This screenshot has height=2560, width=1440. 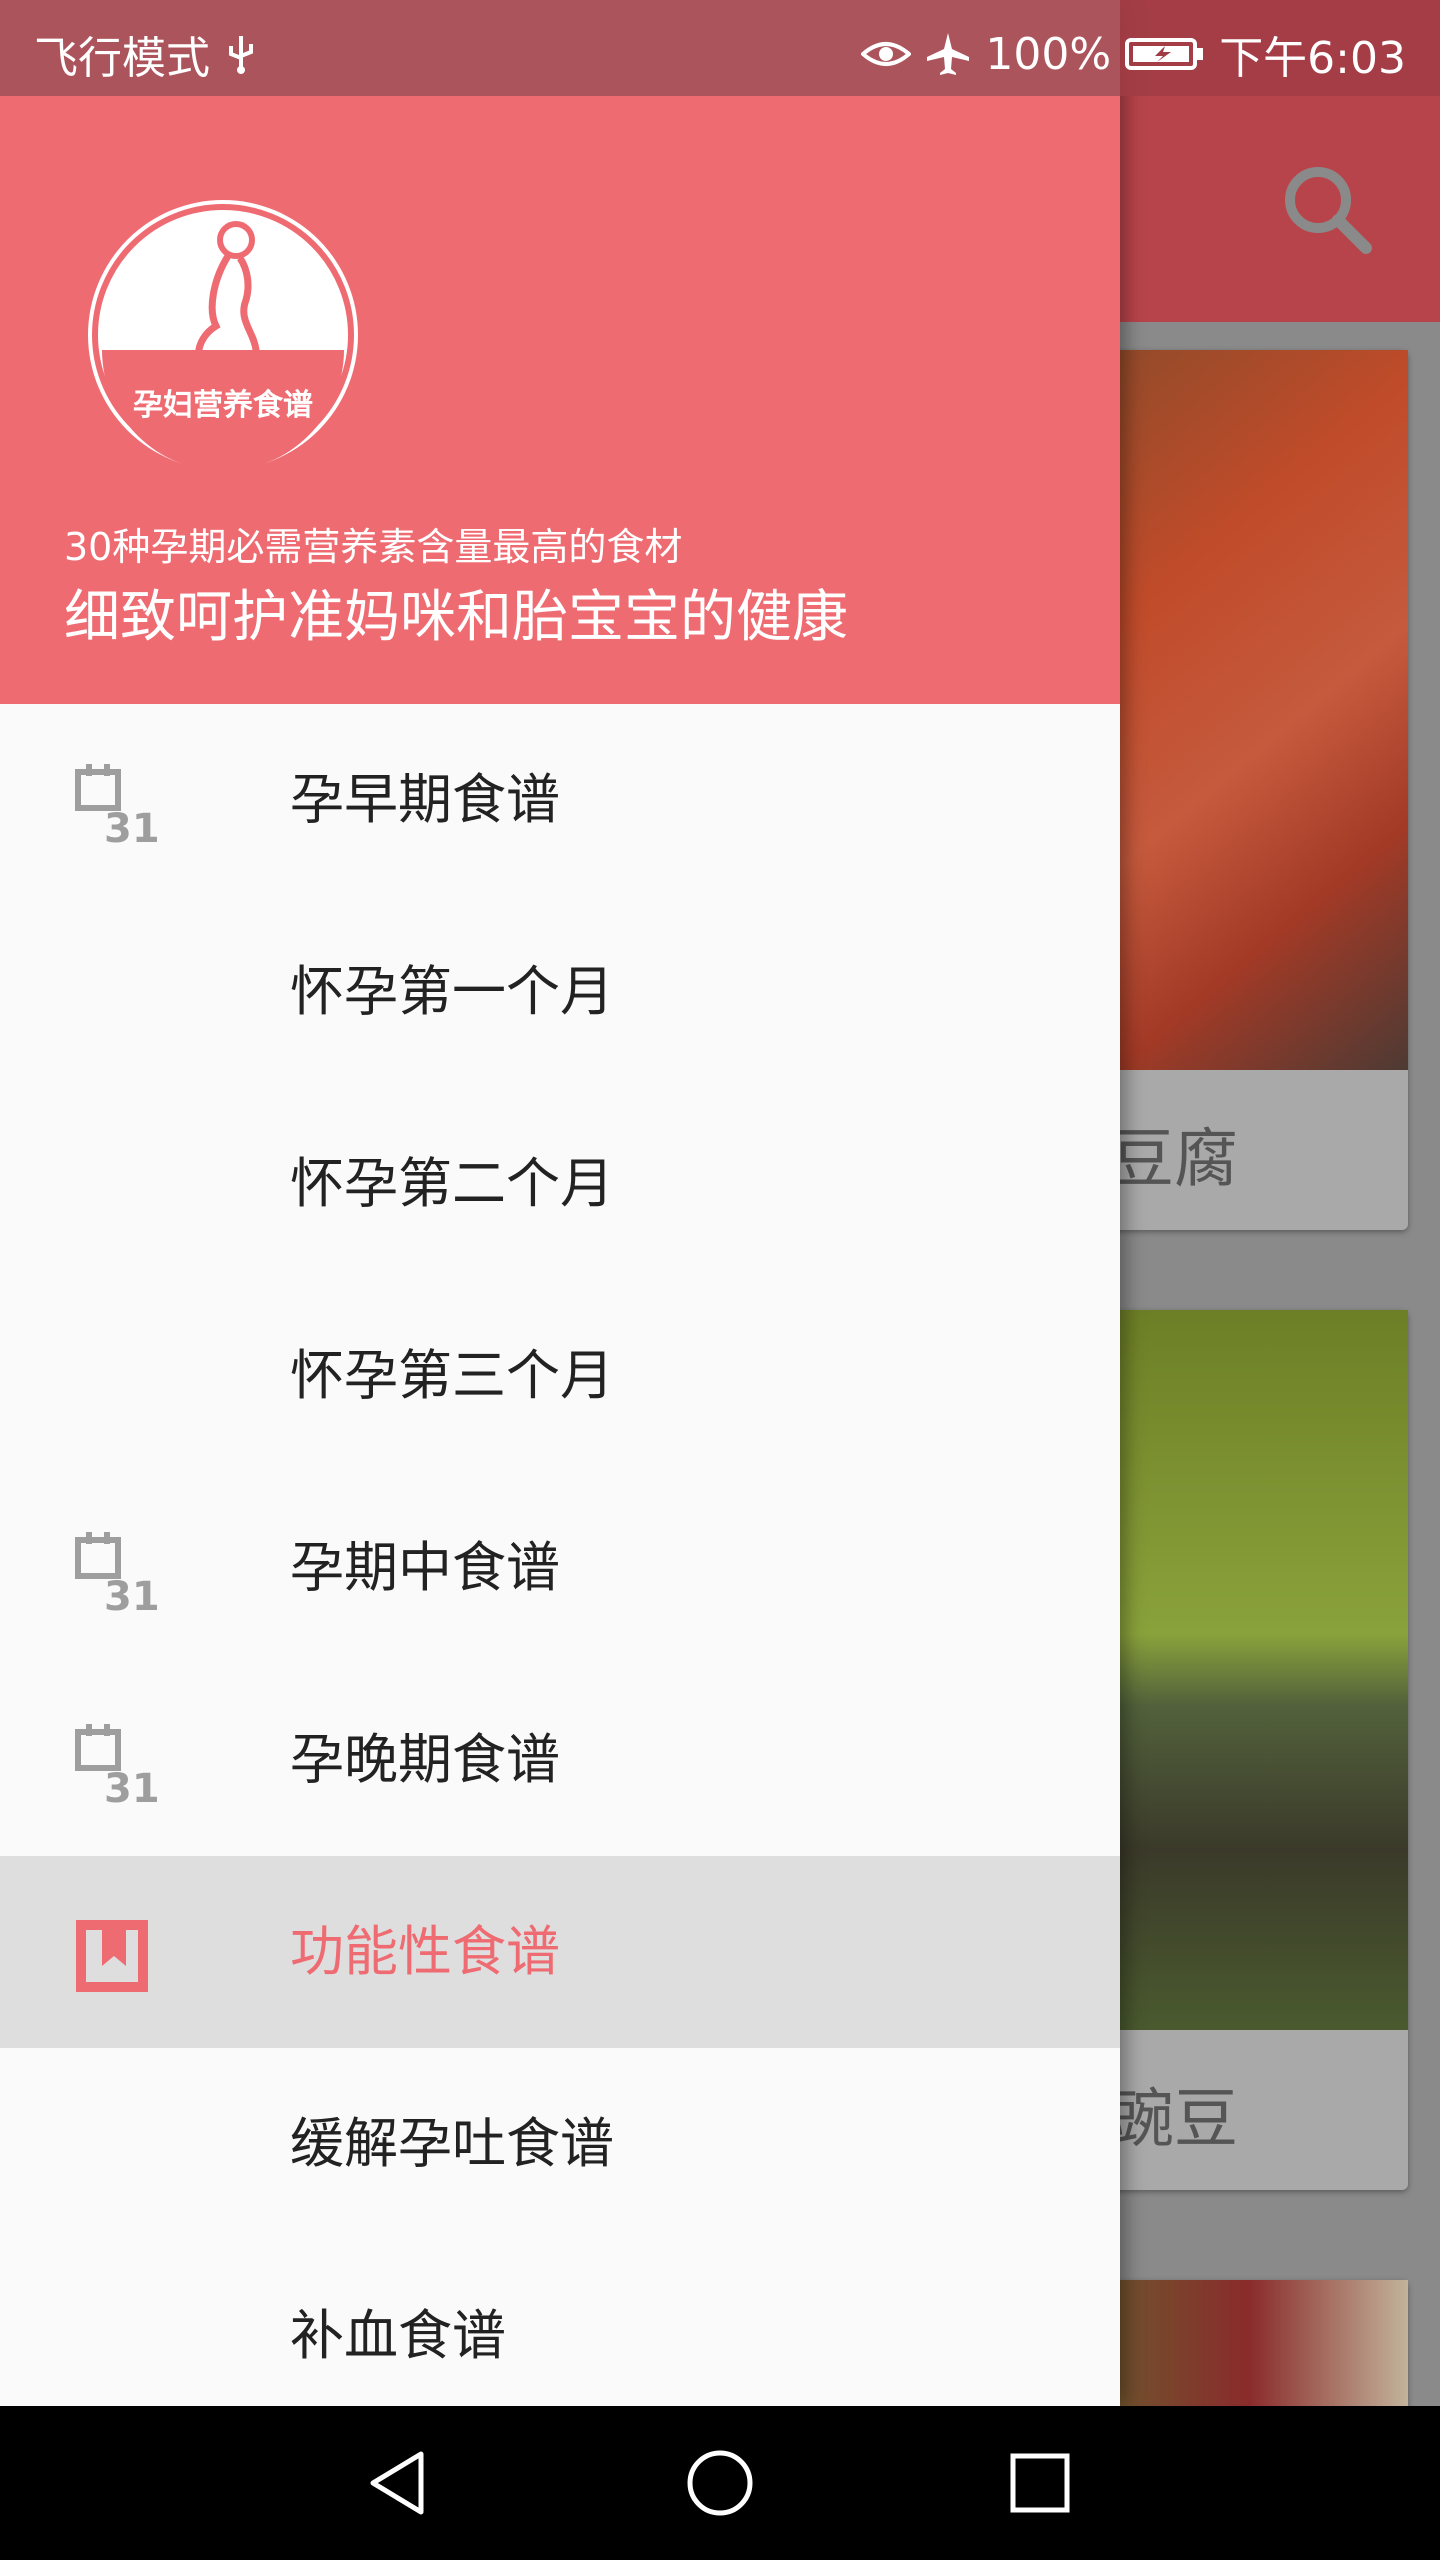 What do you see at coordinates (117, 1956) in the screenshot?
I see `bookmark-icon` at bounding box center [117, 1956].